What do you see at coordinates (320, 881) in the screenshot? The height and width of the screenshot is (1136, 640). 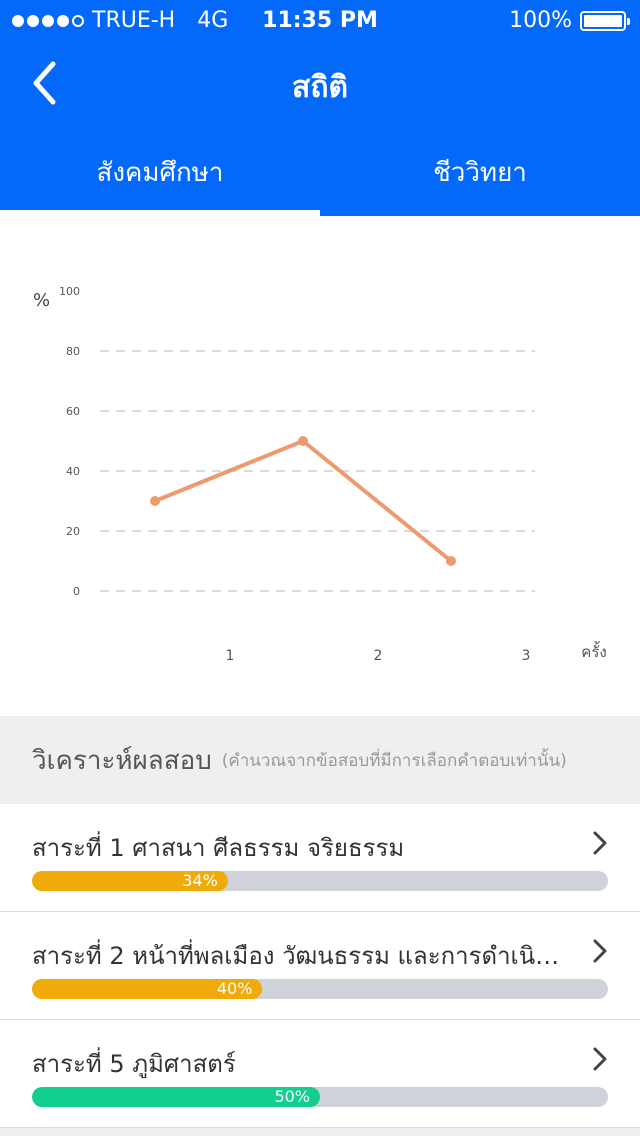 I see `score-progress-bar: 34%` at bounding box center [320, 881].